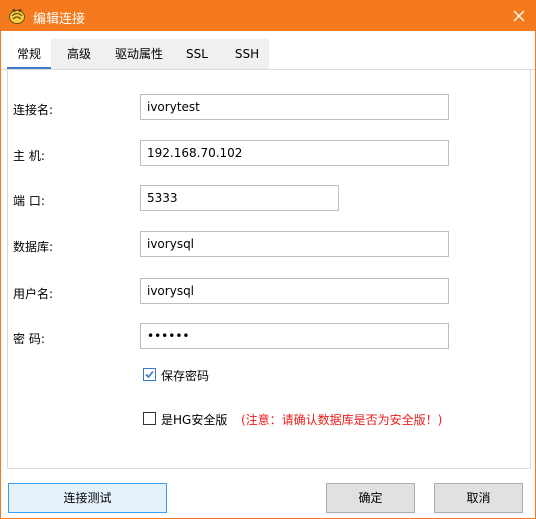  Describe the element at coordinates (194, 419) in the screenshot. I see `hg-security-label: 是HG安全版` at that location.